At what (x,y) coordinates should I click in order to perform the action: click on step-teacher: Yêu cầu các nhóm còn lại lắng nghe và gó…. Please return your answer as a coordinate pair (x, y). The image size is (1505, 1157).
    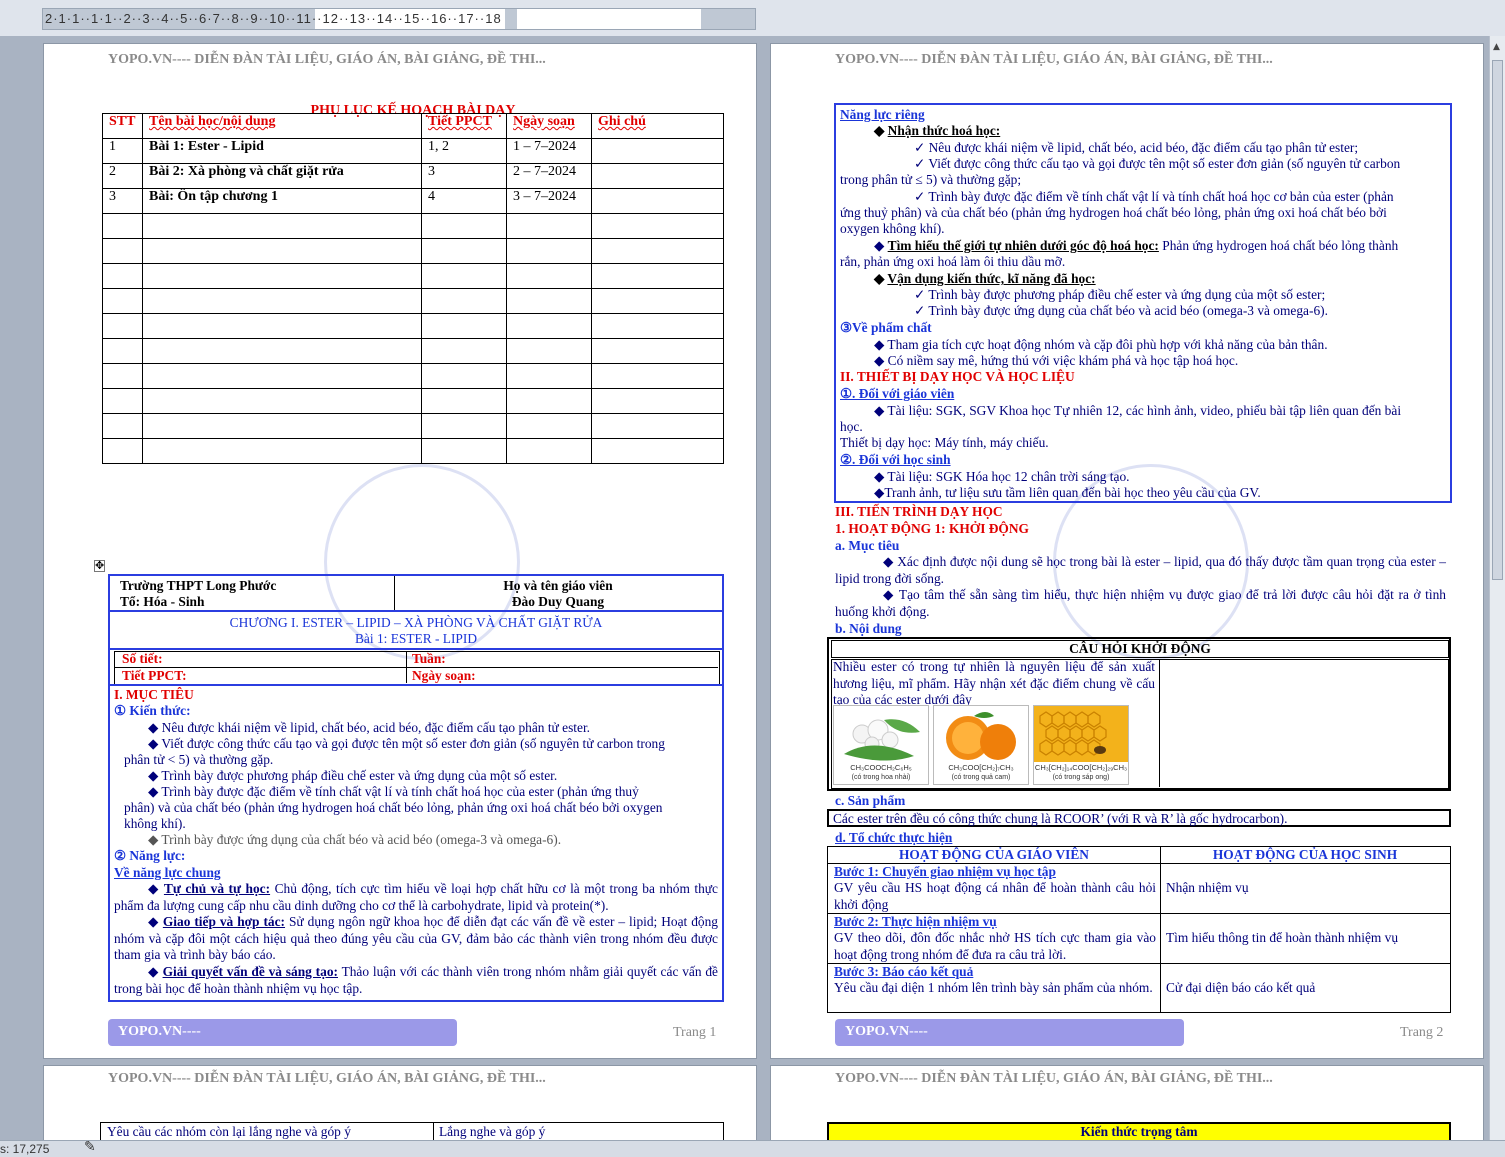
    Looking at the image, I should click on (229, 1131).